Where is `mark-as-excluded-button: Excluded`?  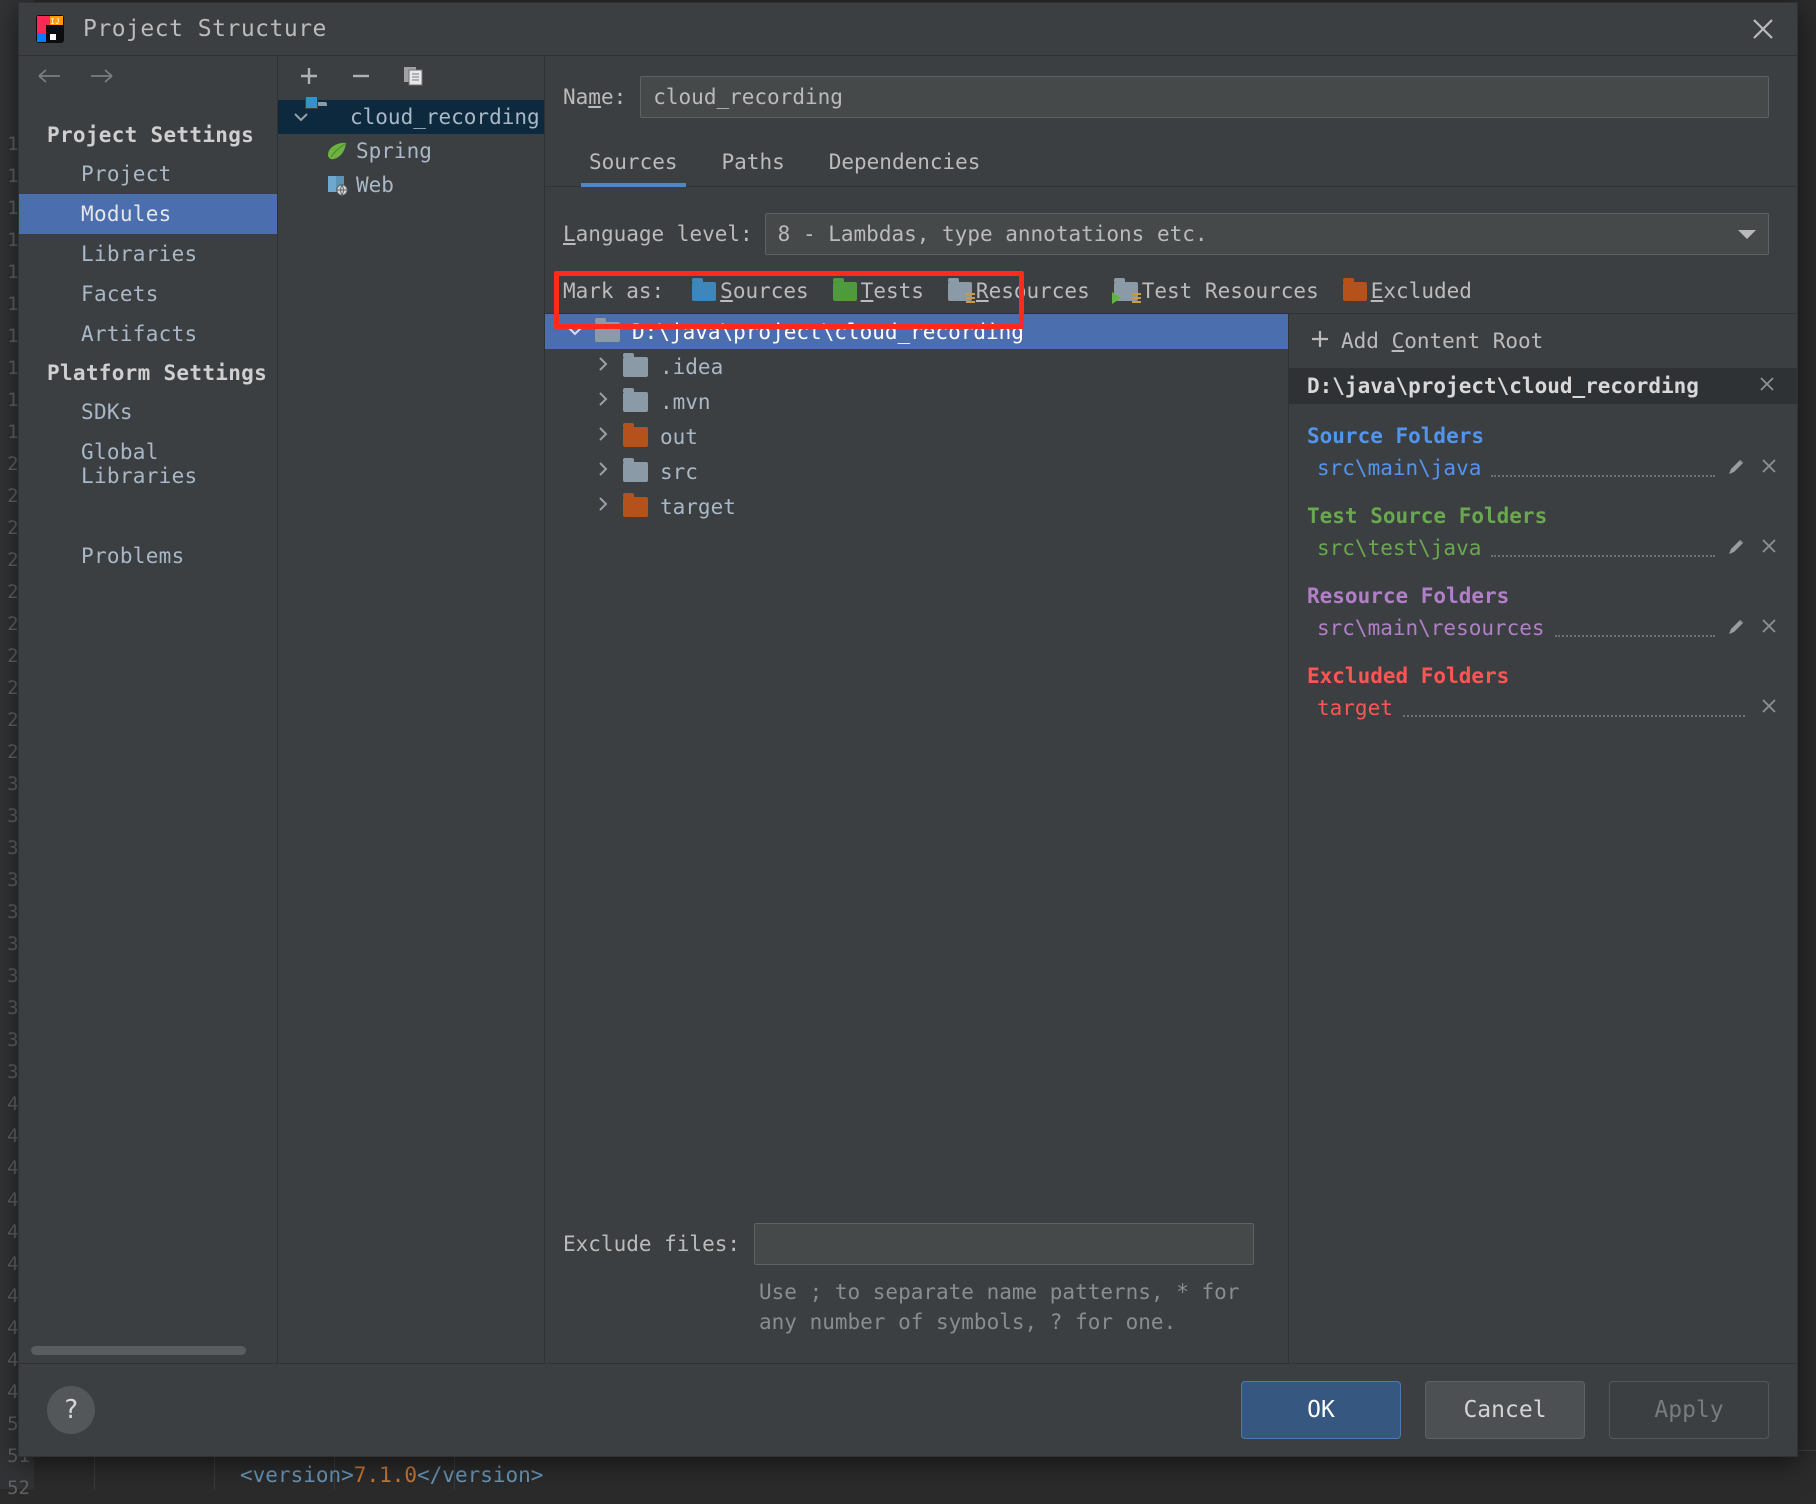
mark-as-excluded-button: Excluded is located at coordinates (1407, 290).